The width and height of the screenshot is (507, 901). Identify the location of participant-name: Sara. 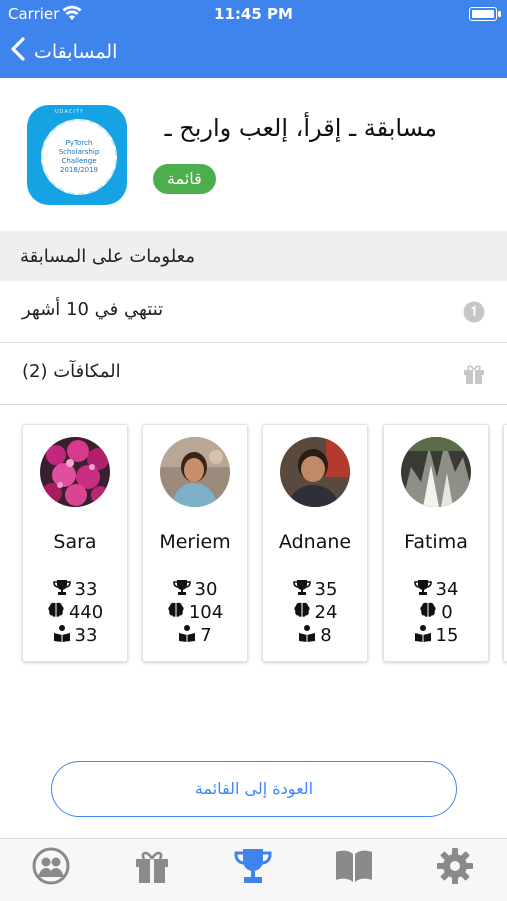
(75, 542).